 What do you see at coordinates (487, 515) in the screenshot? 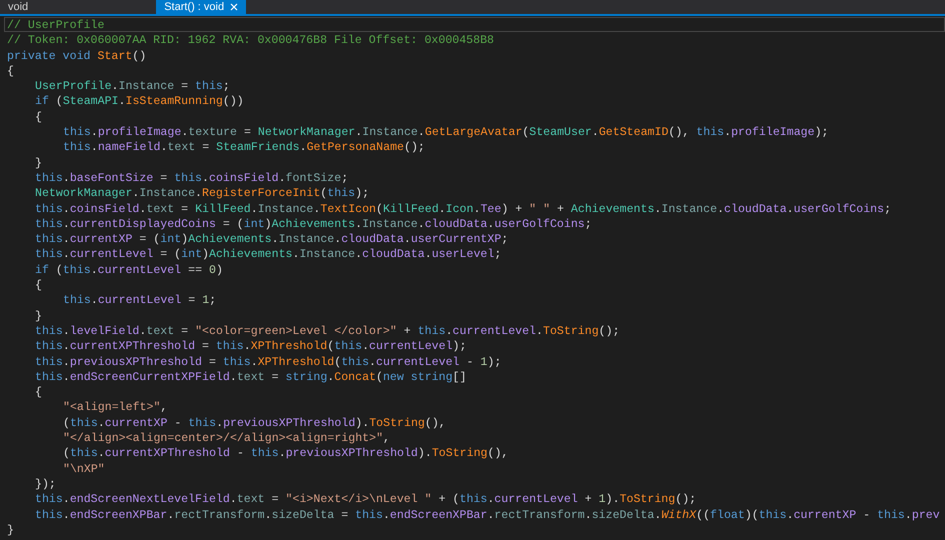
I see `code-line: this.endScreenXPBar.rectTransform.sizeDelta = this.endScreenXPBar.rectTransform.sizeDelta.WithX((float)(this.currentXP - this.prev` at bounding box center [487, 515].